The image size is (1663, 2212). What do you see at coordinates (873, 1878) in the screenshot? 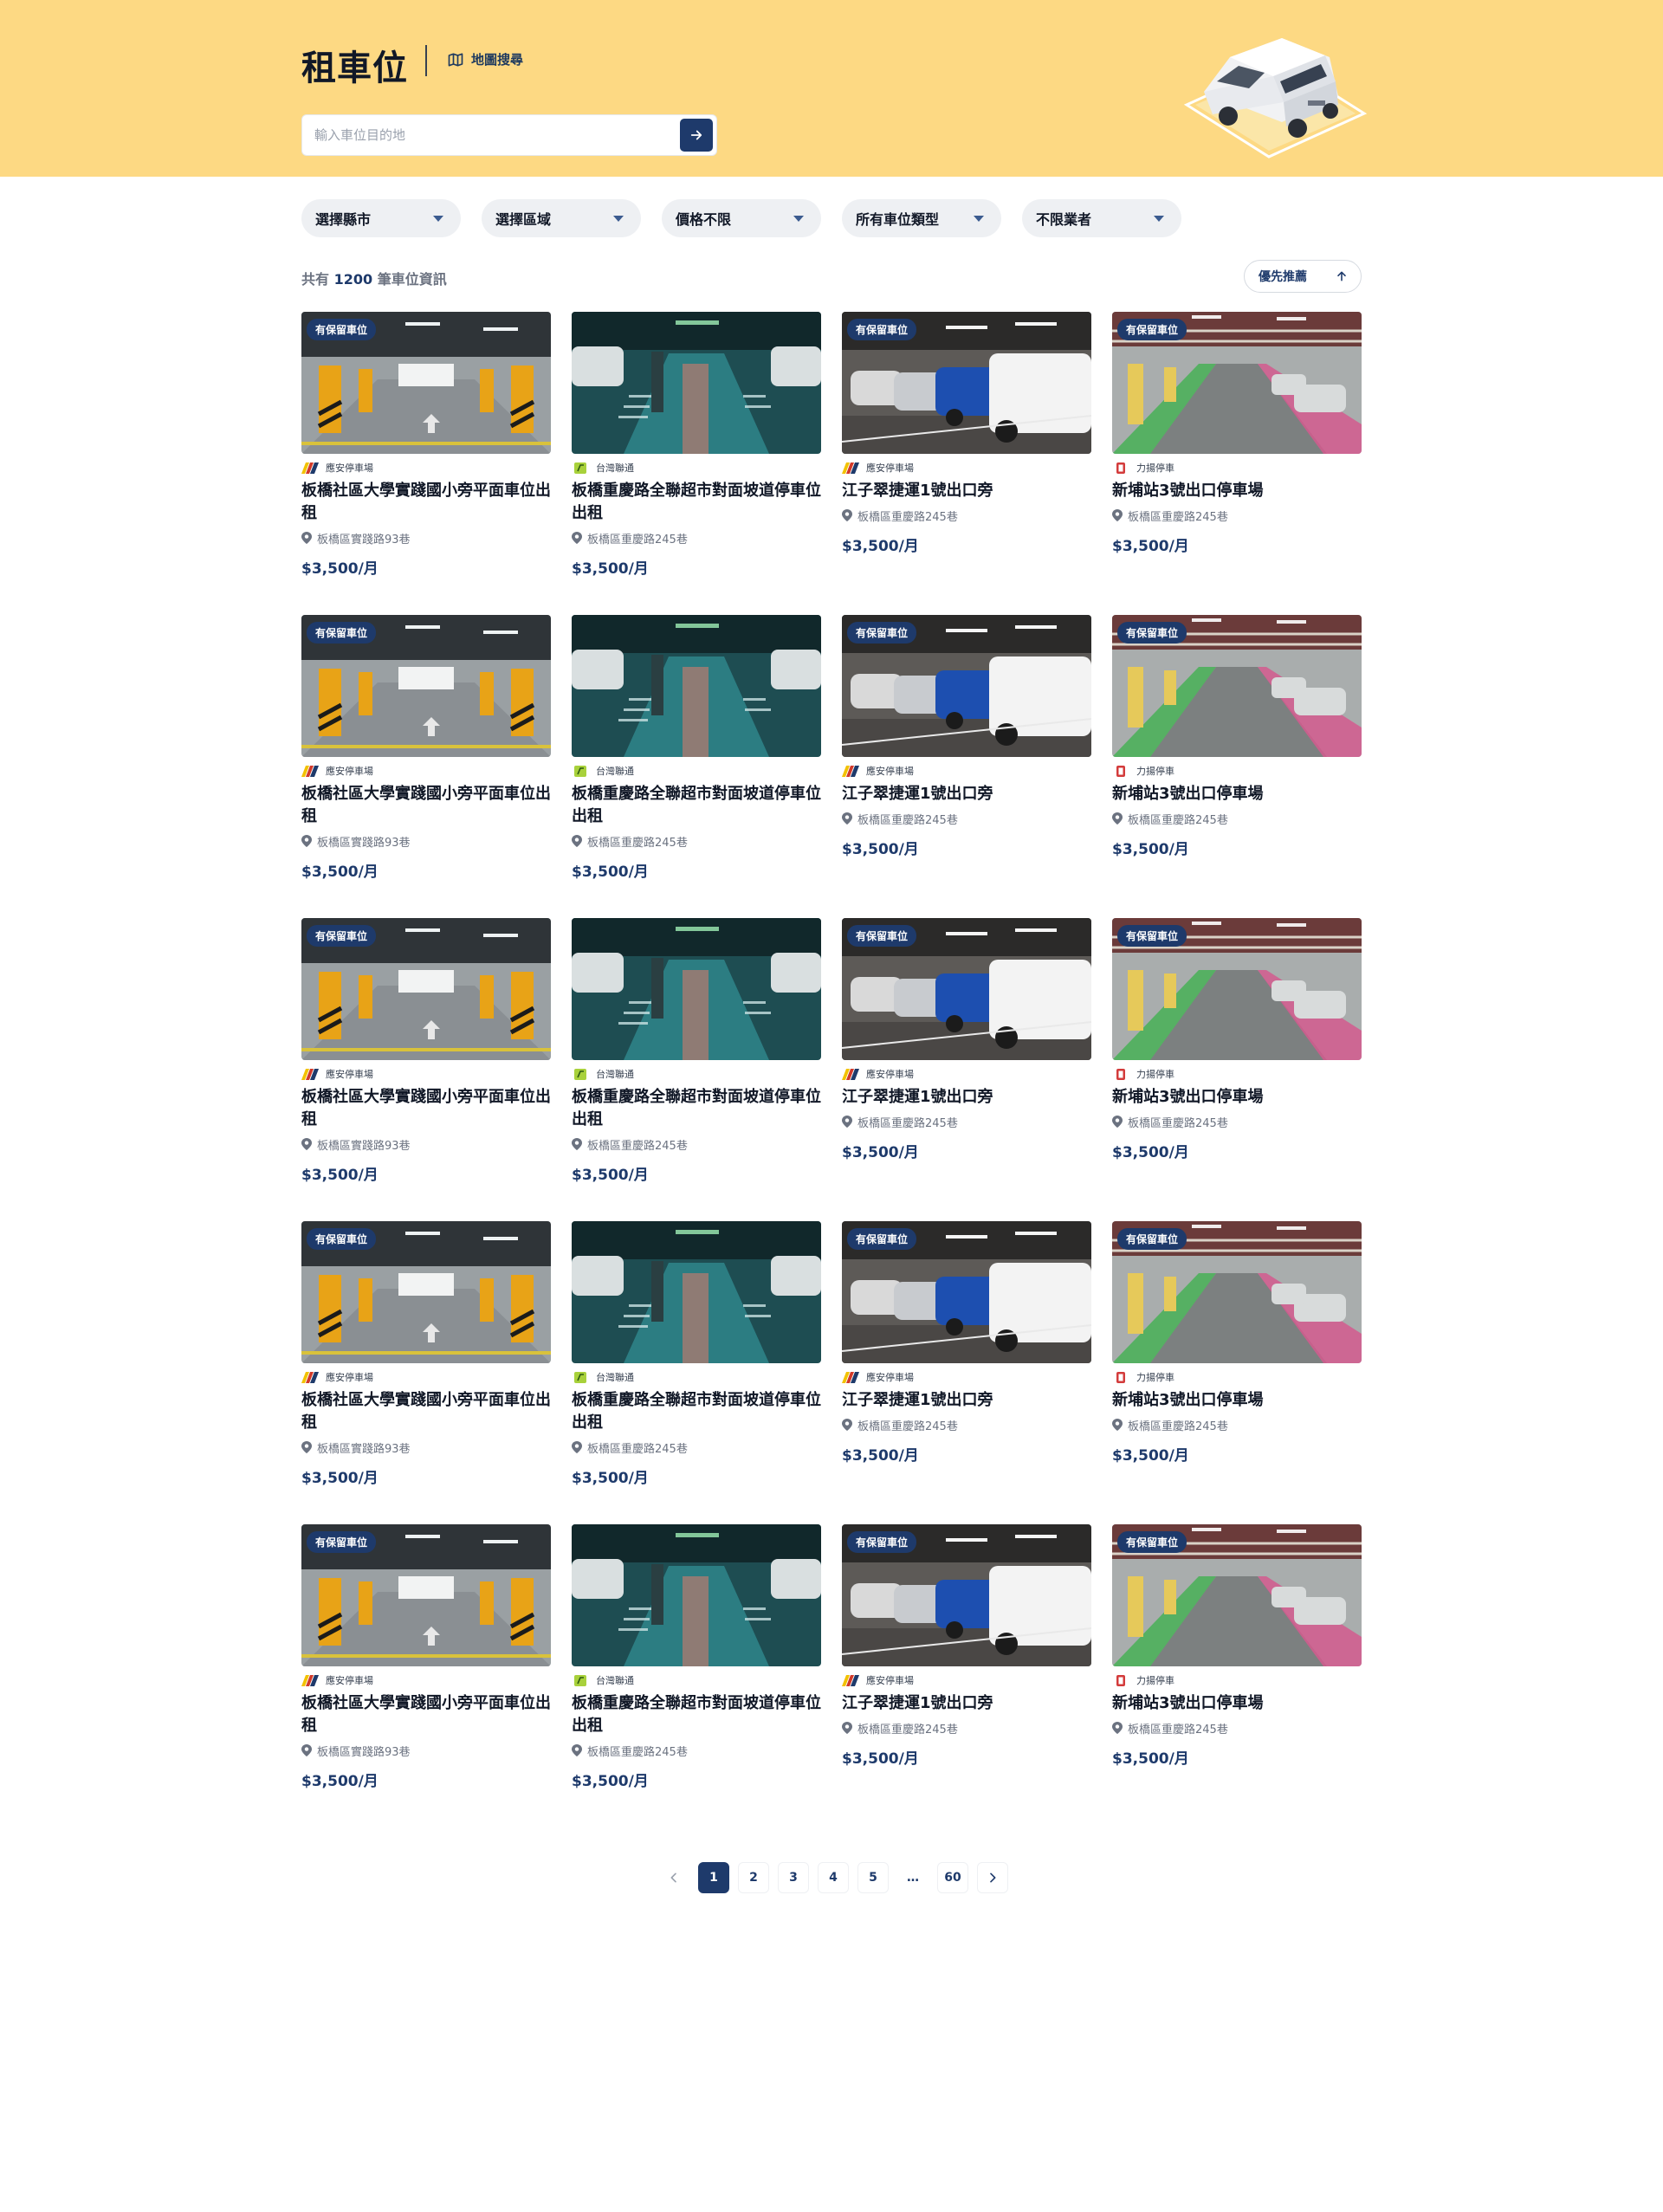
I see `page-button-5: 5` at bounding box center [873, 1878].